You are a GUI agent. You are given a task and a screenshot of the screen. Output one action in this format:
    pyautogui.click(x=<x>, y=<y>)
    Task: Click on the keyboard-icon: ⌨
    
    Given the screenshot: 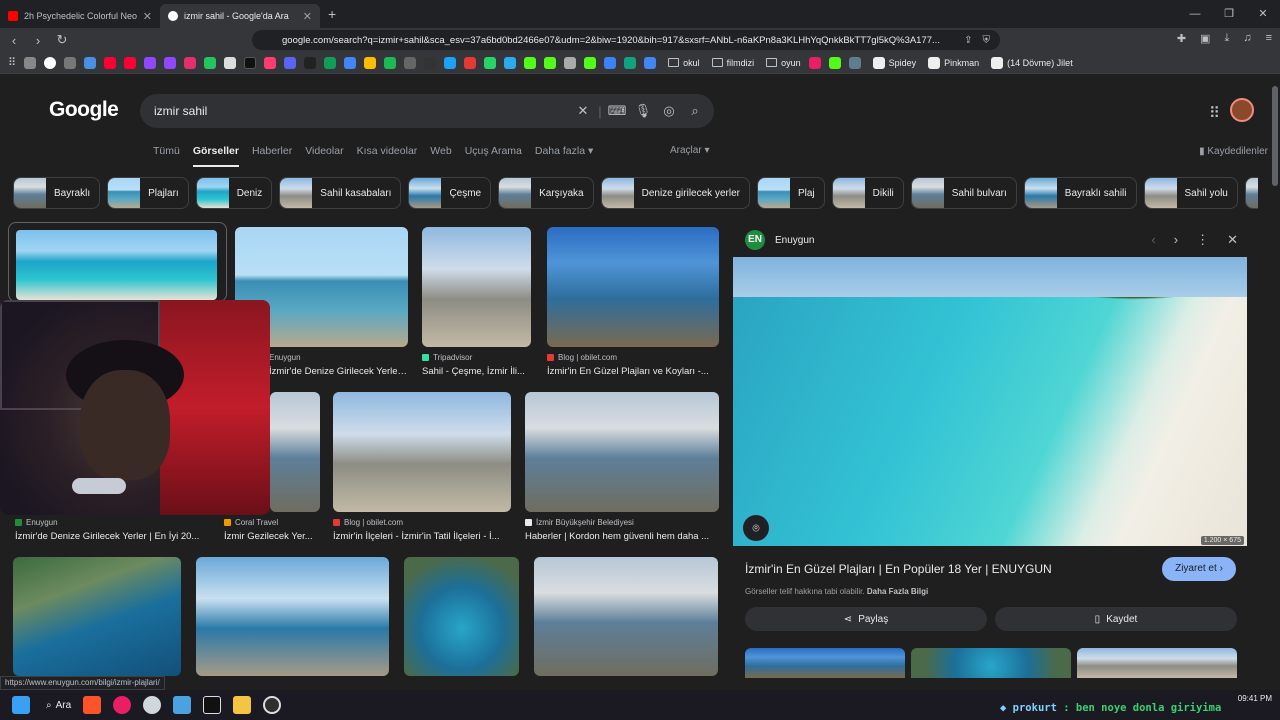 What is the action you would take?
    pyautogui.click(x=617, y=111)
    